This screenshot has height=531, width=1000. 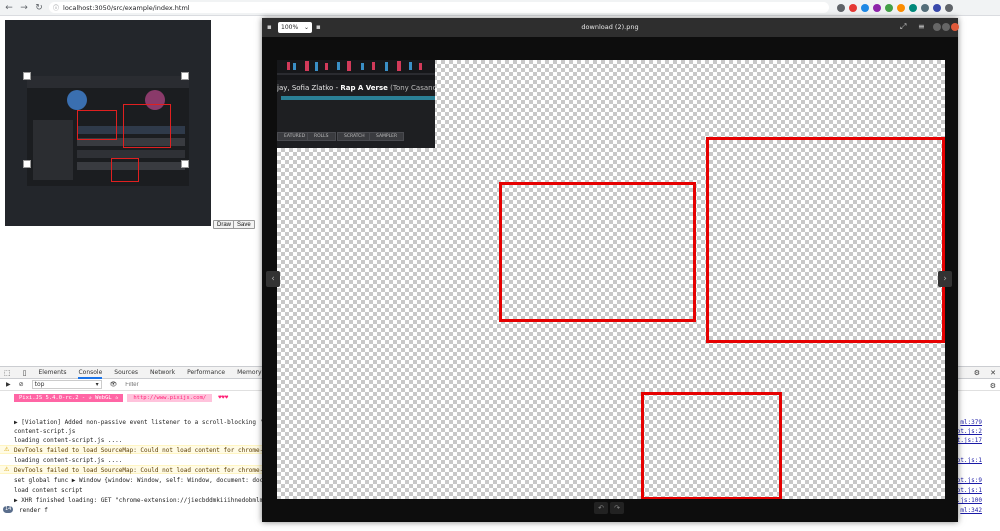 What do you see at coordinates (841, 7) in the screenshot?
I see `bookmark-icon` at bounding box center [841, 7].